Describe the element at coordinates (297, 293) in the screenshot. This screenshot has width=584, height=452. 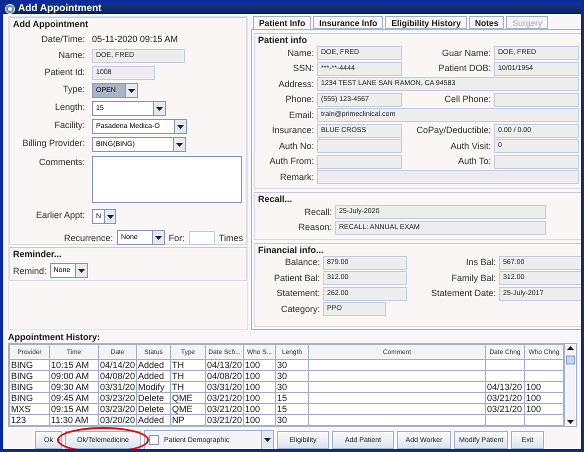
I see `field-label: Statement:` at that location.